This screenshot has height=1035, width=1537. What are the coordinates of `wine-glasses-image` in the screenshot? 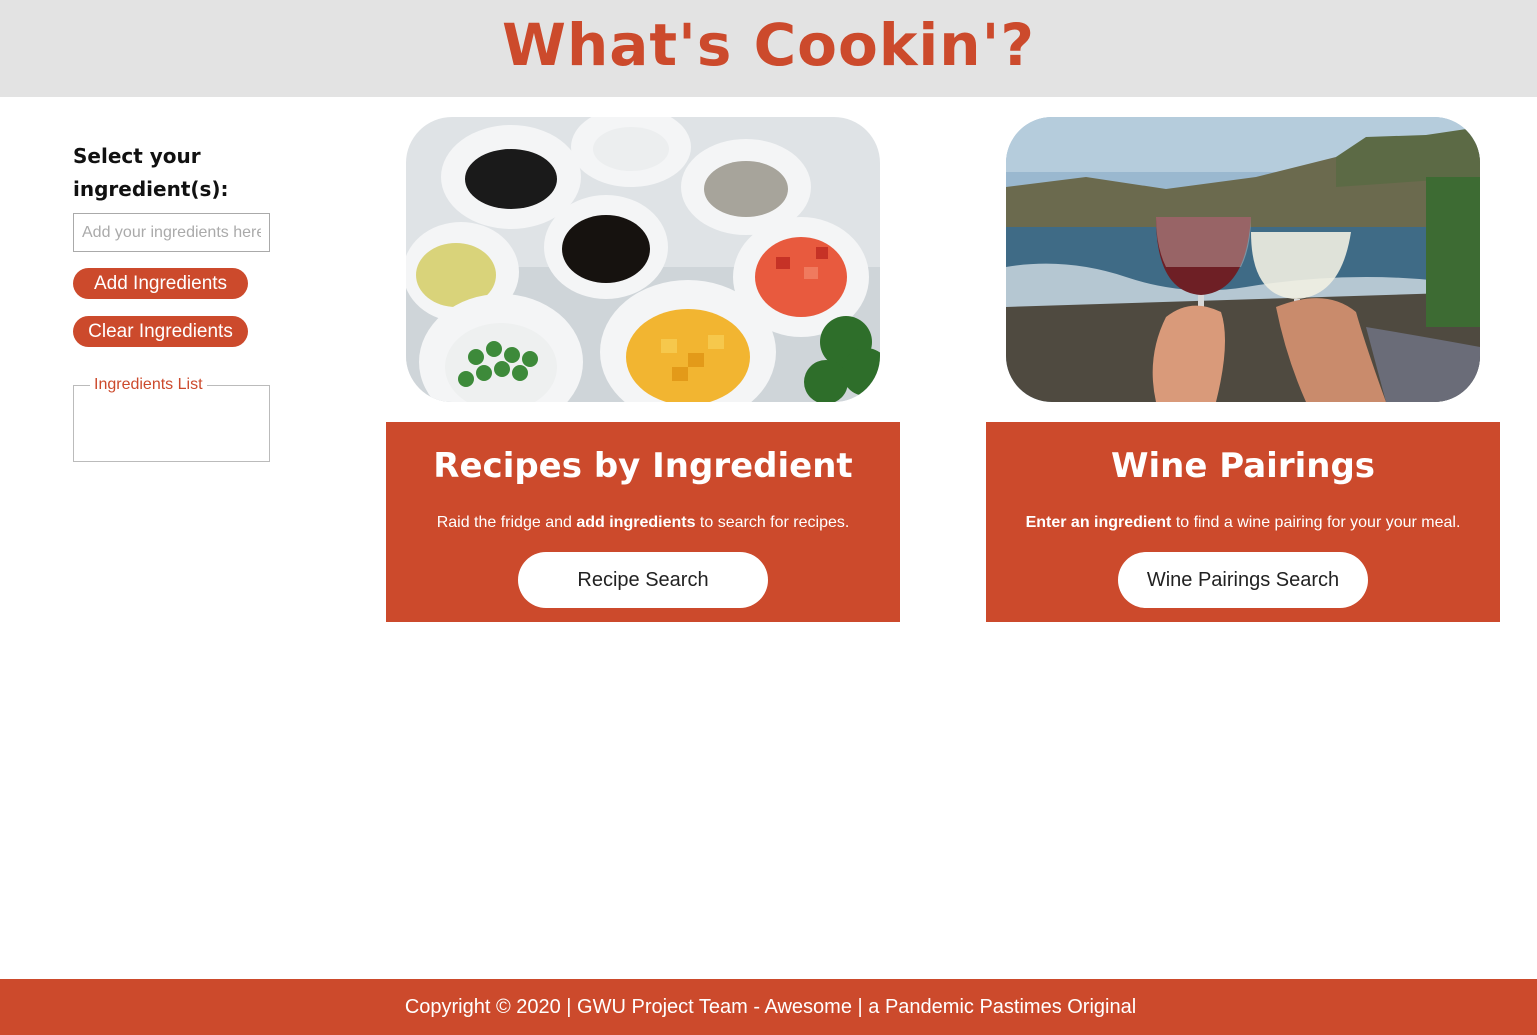 It's located at (1243, 259).